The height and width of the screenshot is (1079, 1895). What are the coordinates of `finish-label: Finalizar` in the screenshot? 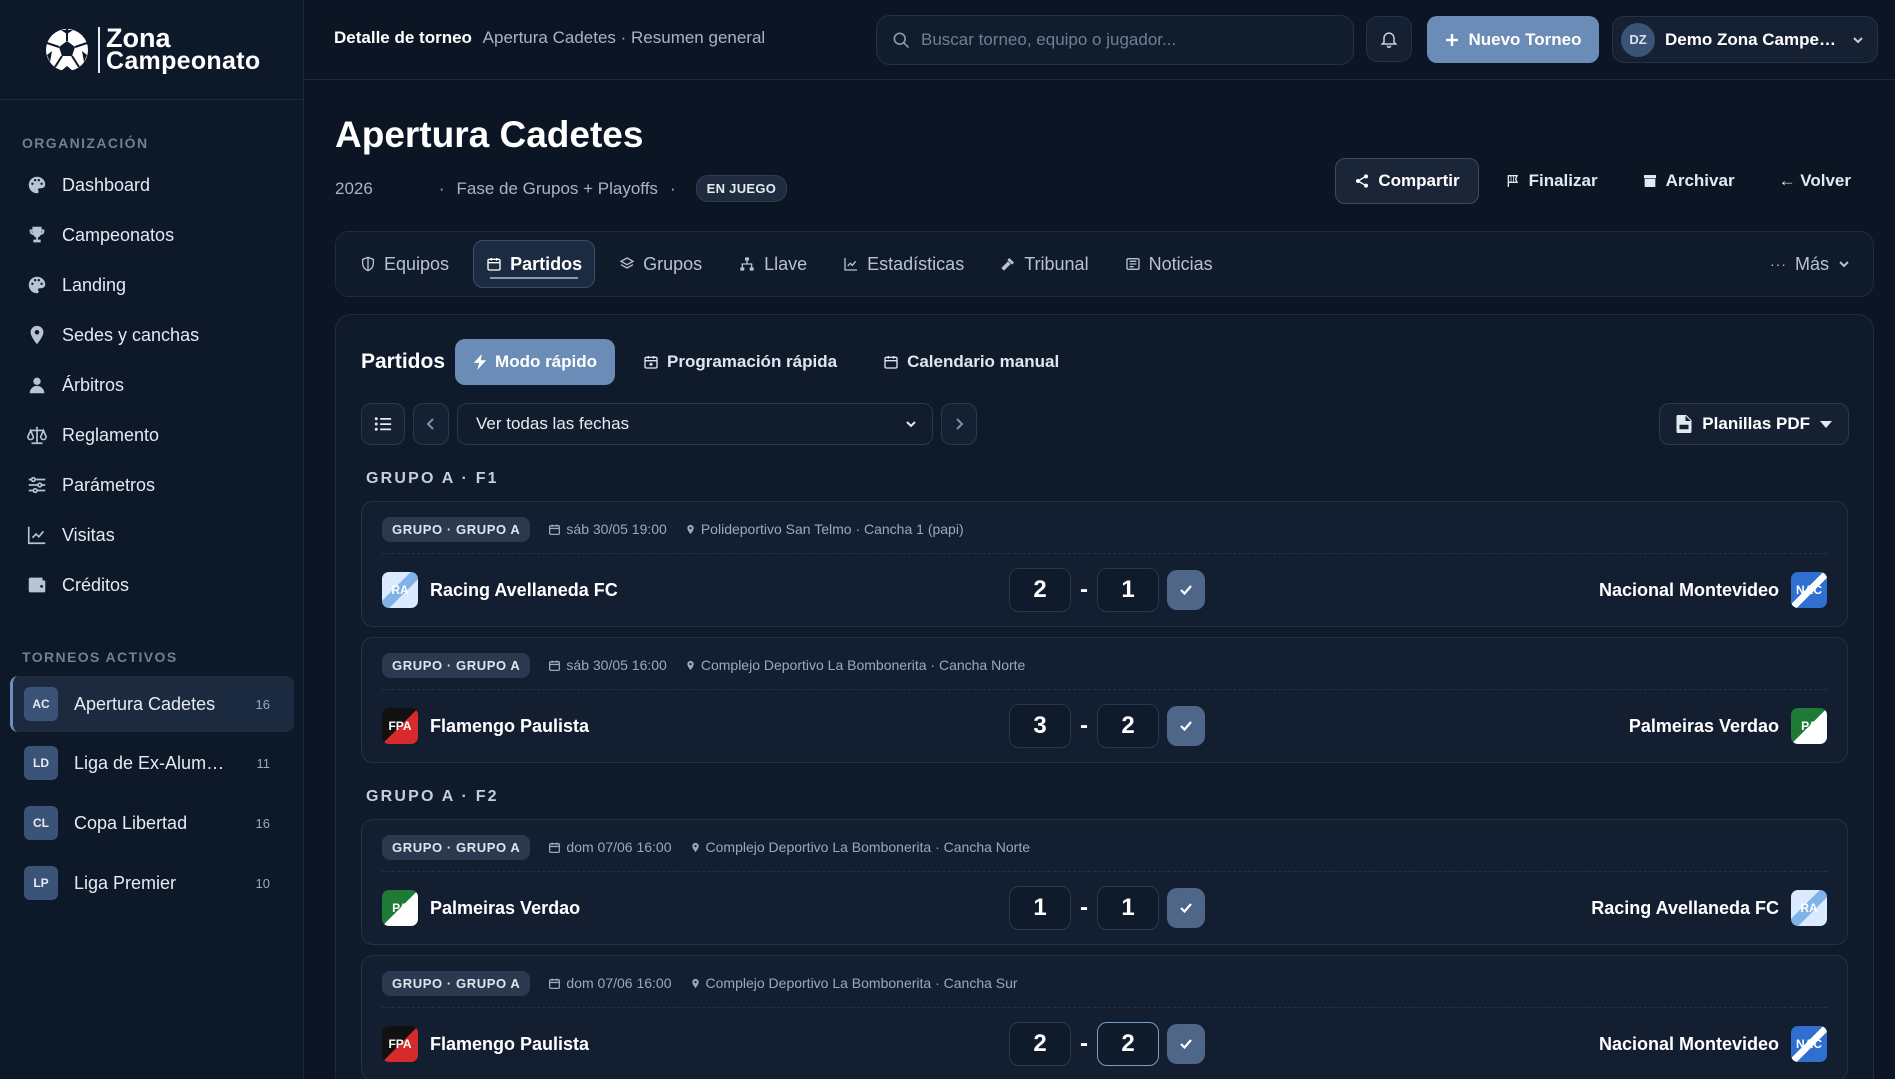 It's located at (1563, 180).